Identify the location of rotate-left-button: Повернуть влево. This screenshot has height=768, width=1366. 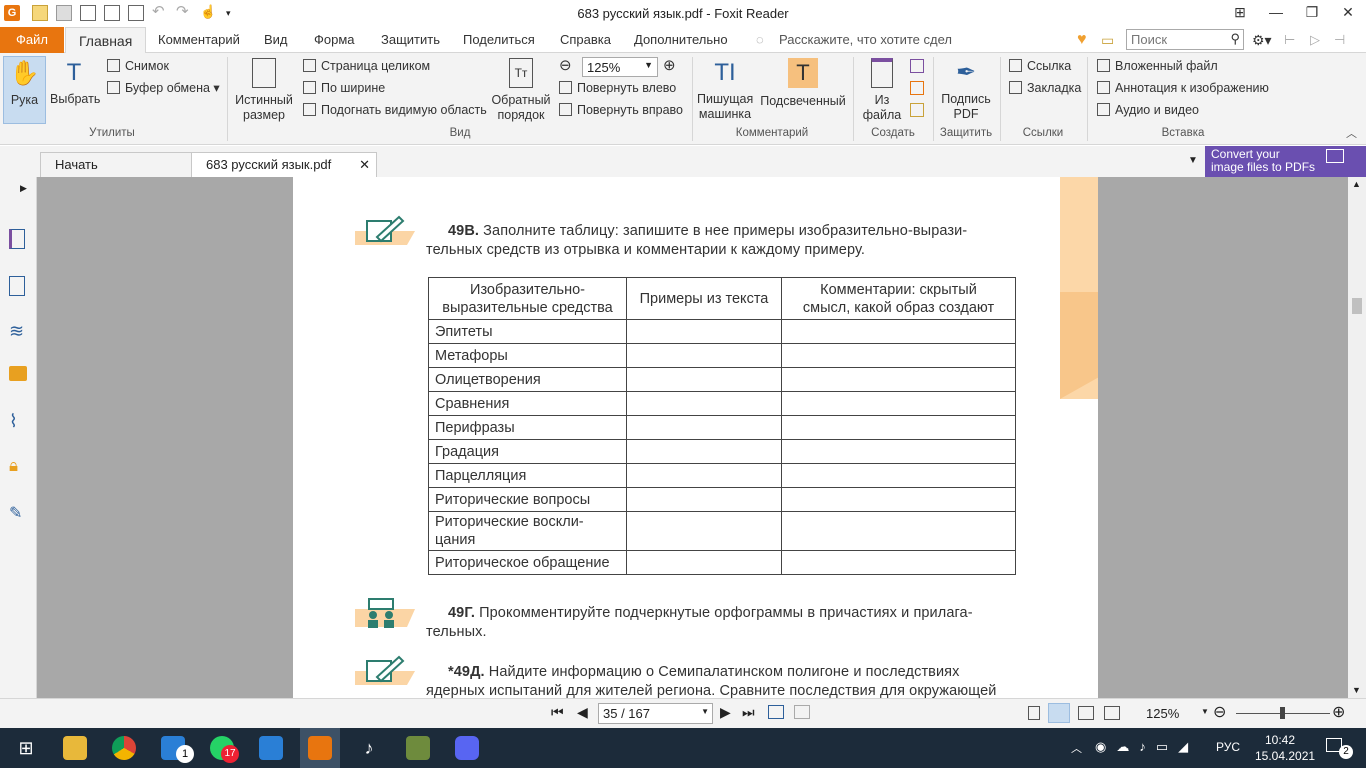
(617, 88).